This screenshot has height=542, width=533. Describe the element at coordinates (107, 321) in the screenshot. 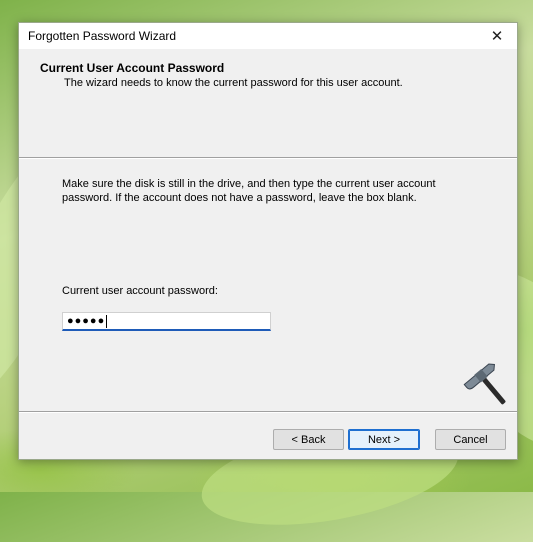

I see `text-caret` at that location.